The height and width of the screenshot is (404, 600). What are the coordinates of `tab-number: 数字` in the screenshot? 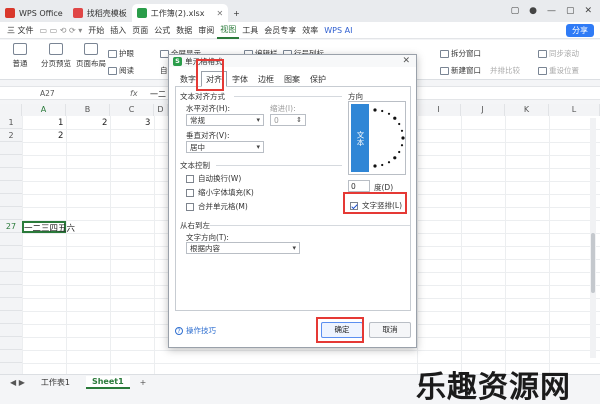 It's located at (188, 79).